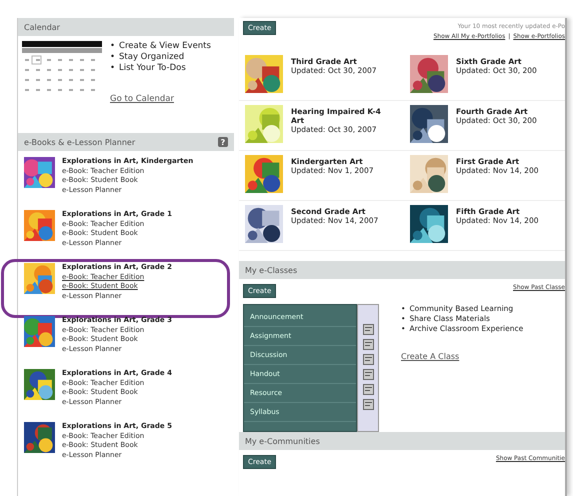 This screenshot has height=496, width=573. What do you see at coordinates (151, 57) in the screenshot?
I see `feature-item: Stay Organized` at bounding box center [151, 57].